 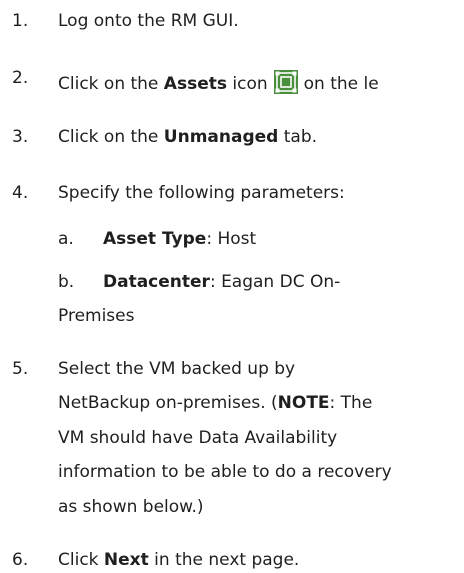 I want to click on step-5-line-3: VM should have Data Availability, so click(x=198, y=437).